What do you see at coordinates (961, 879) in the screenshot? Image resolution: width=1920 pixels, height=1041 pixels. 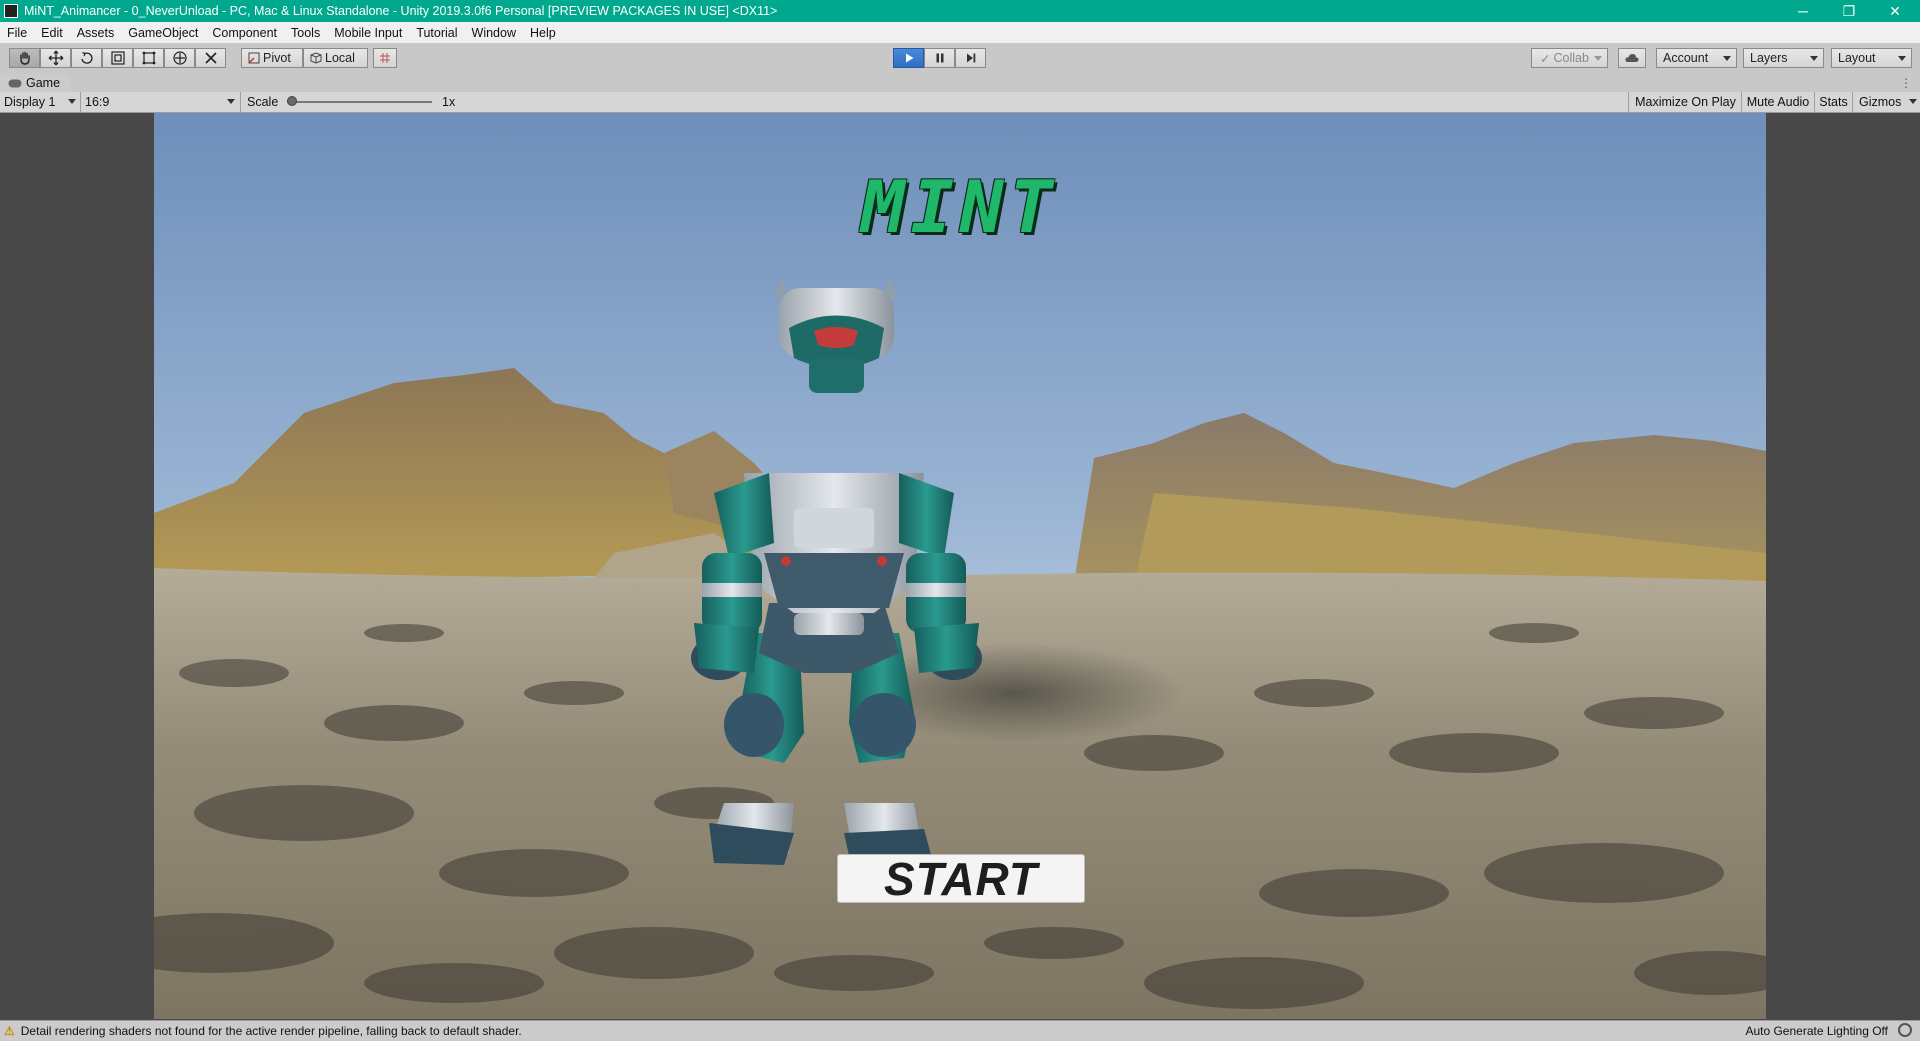 I see `start-button: START` at bounding box center [961, 879].